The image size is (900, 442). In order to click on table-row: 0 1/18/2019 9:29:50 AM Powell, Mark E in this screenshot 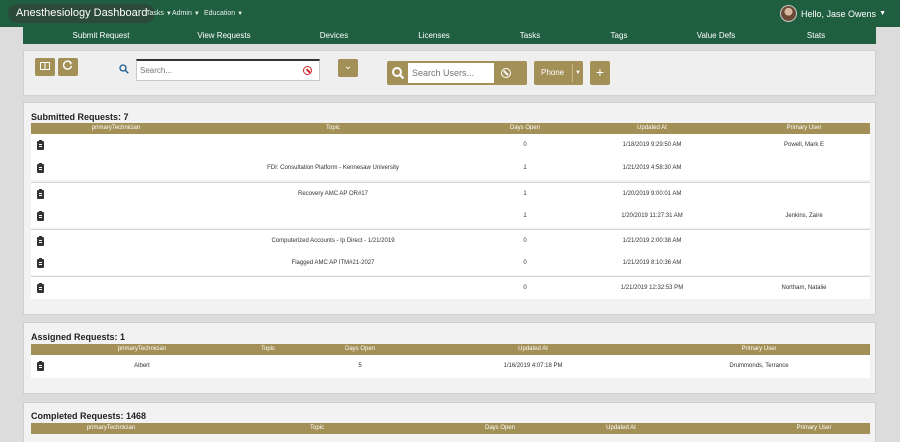, I will do `click(450, 145)`.